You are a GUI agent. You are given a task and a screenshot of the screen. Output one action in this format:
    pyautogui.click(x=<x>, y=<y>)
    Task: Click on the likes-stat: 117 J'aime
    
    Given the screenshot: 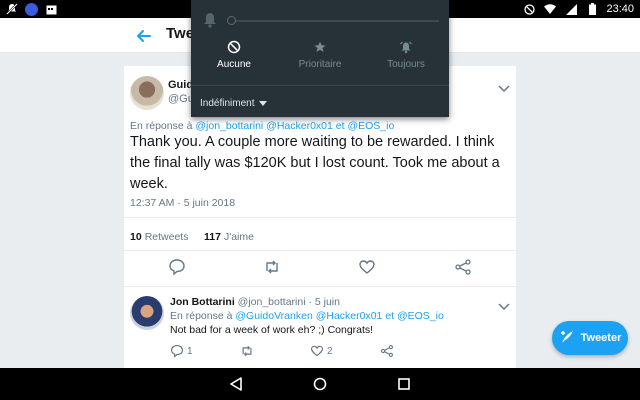 What is the action you would take?
    pyautogui.click(x=229, y=237)
    